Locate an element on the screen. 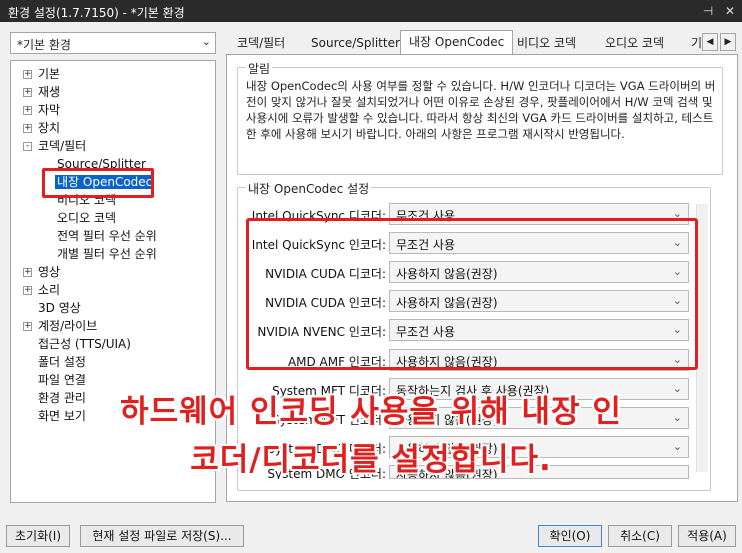  caption-line-1: 하드웨어 인코딩 사용을 위해 내장 인 is located at coordinates (371, 412).